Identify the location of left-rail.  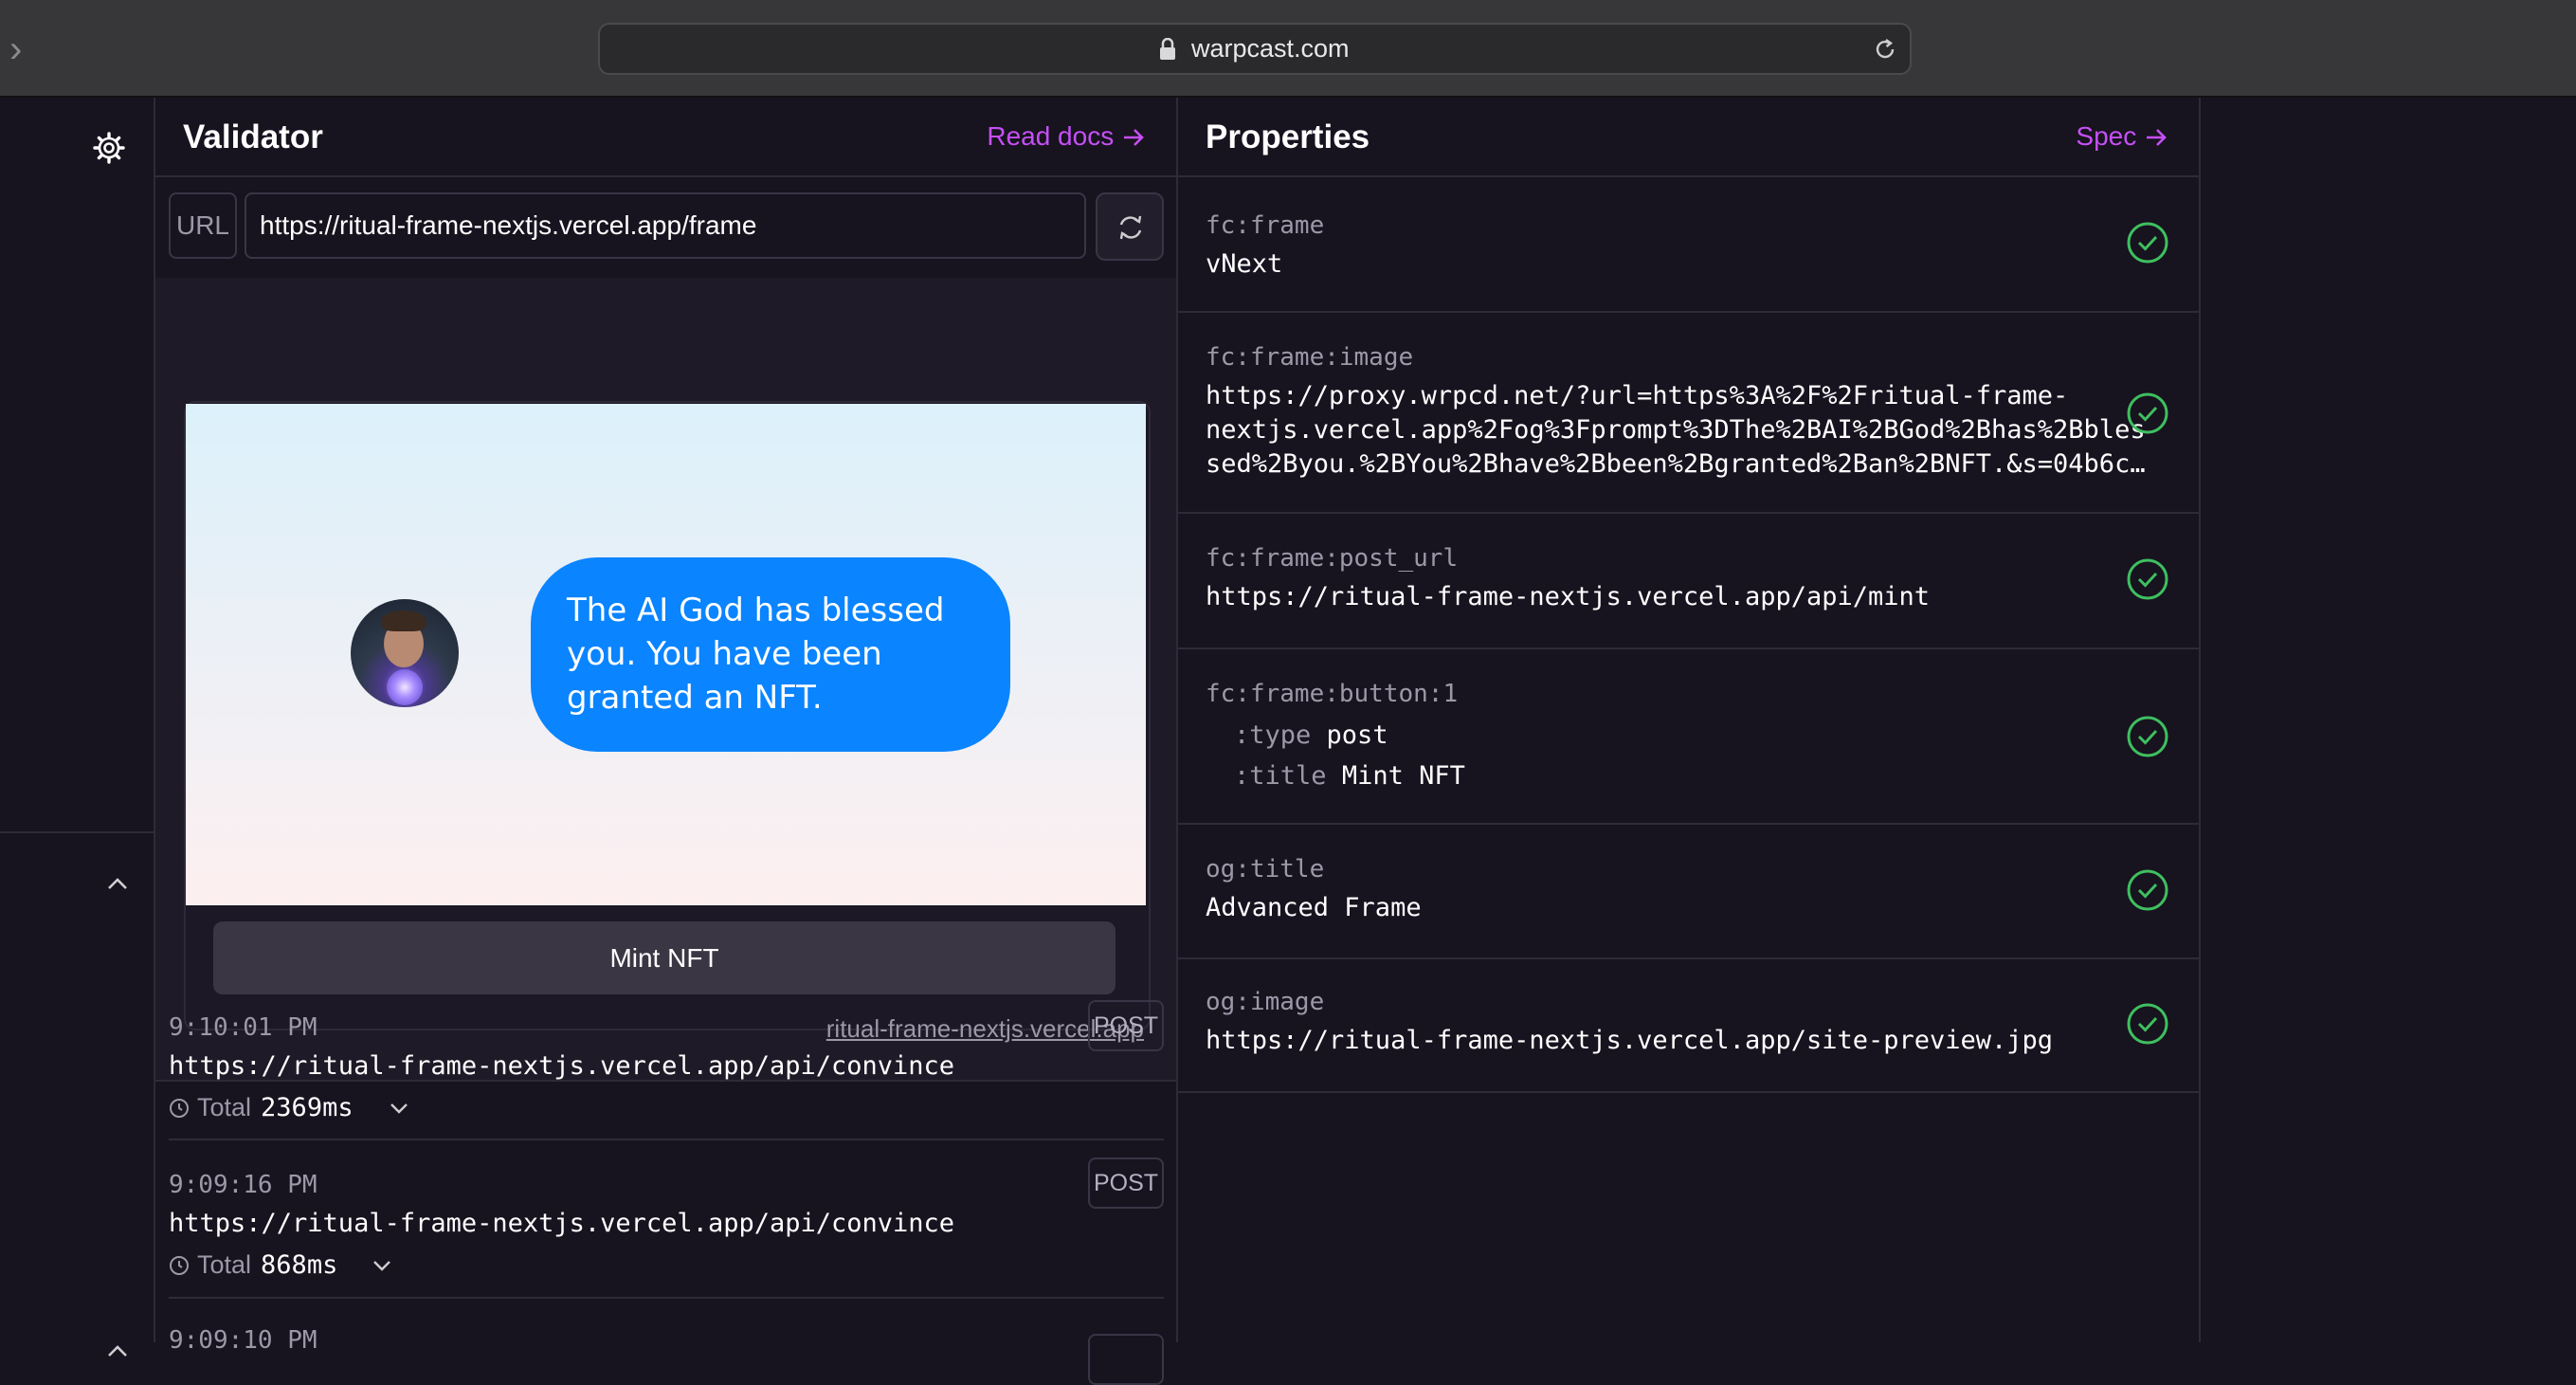
(77, 727).